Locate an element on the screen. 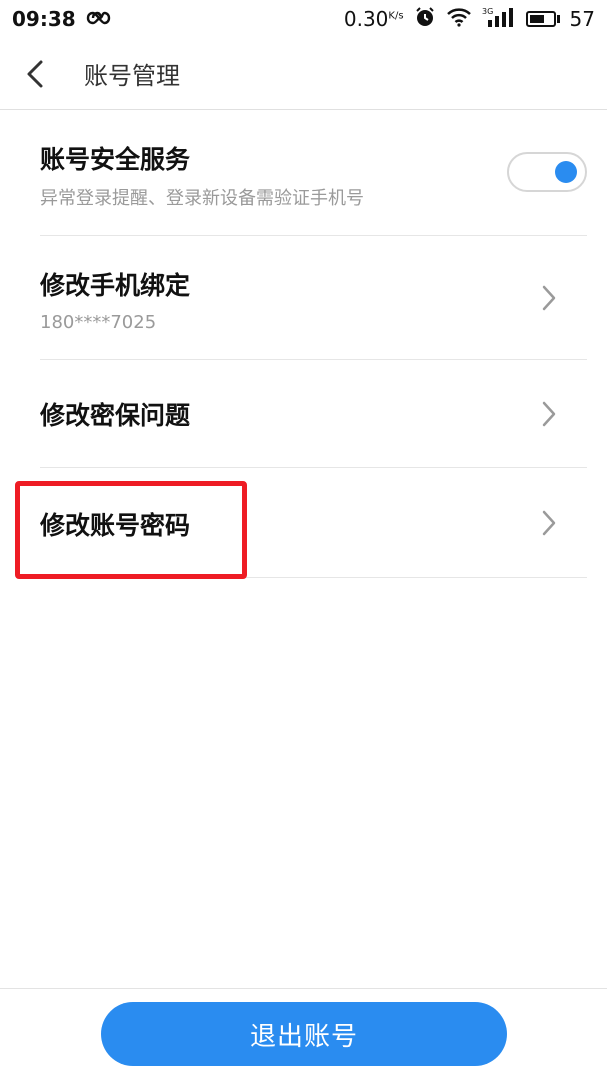 The height and width of the screenshot is (1080, 607). toggle-knob is located at coordinates (566, 172).